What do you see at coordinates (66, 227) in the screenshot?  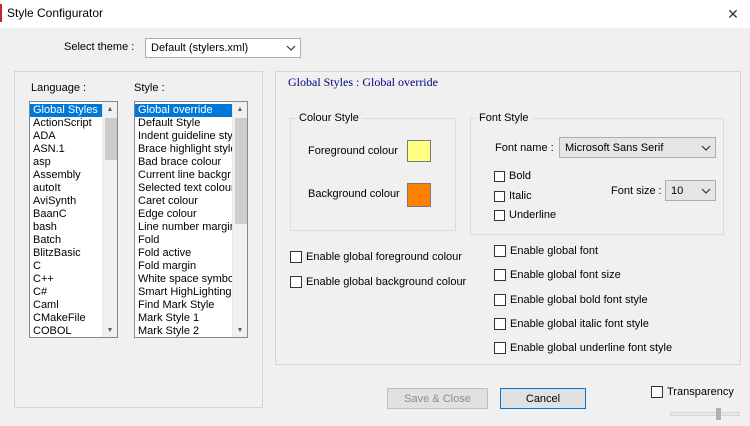 I see `language-list-item: bash` at bounding box center [66, 227].